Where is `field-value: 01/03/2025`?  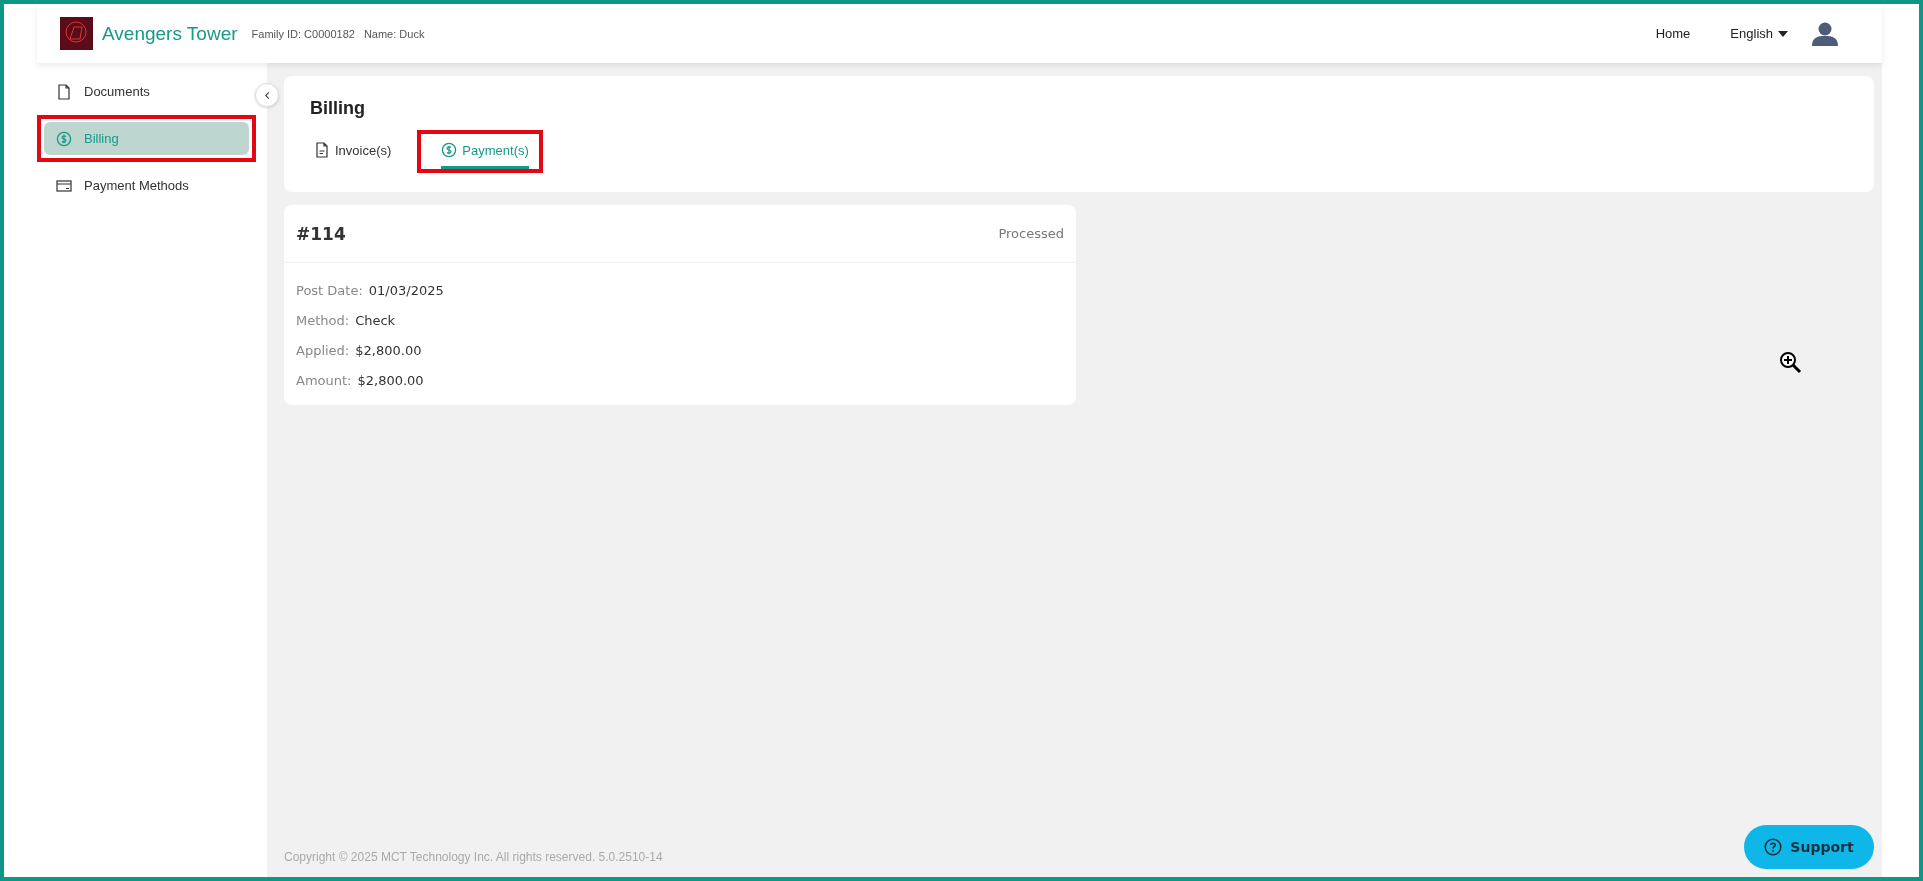 field-value: 01/03/2025 is located at coordinates (406, 290).